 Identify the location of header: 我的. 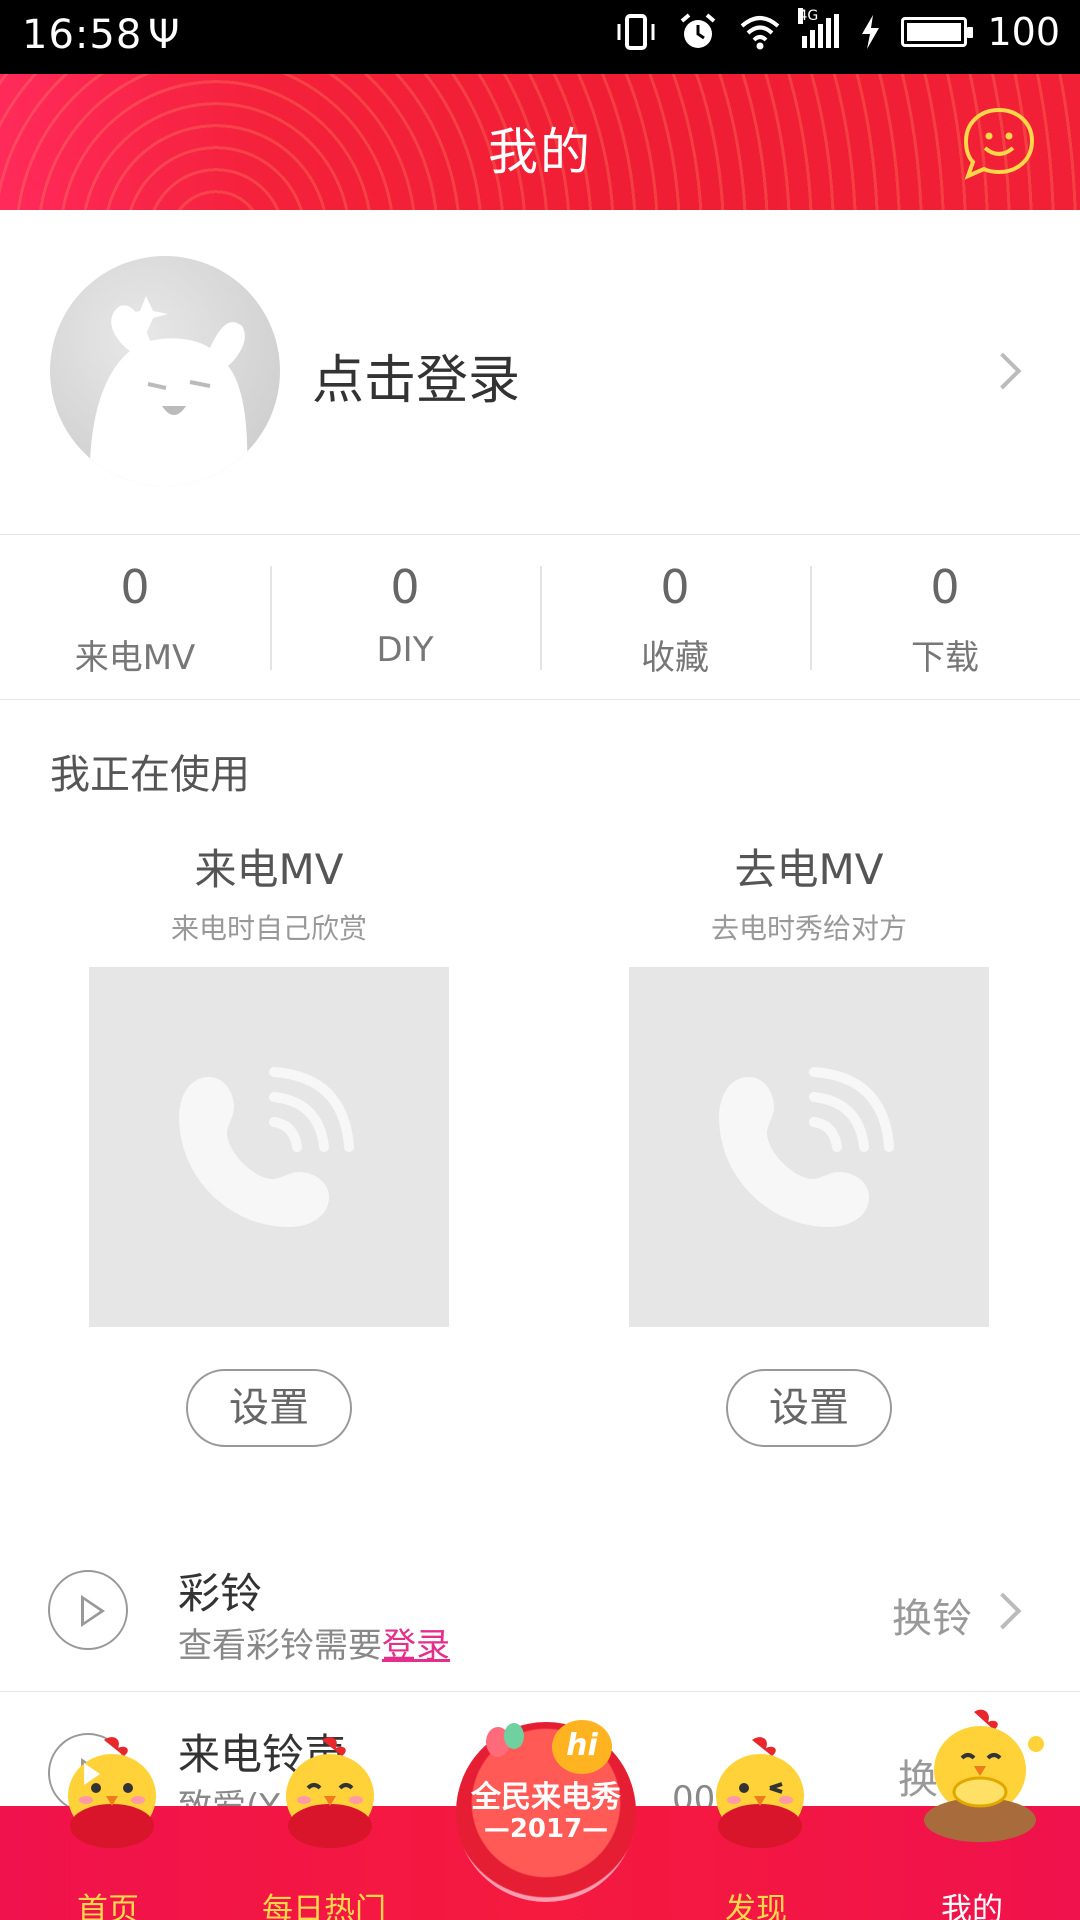
(540, 142).